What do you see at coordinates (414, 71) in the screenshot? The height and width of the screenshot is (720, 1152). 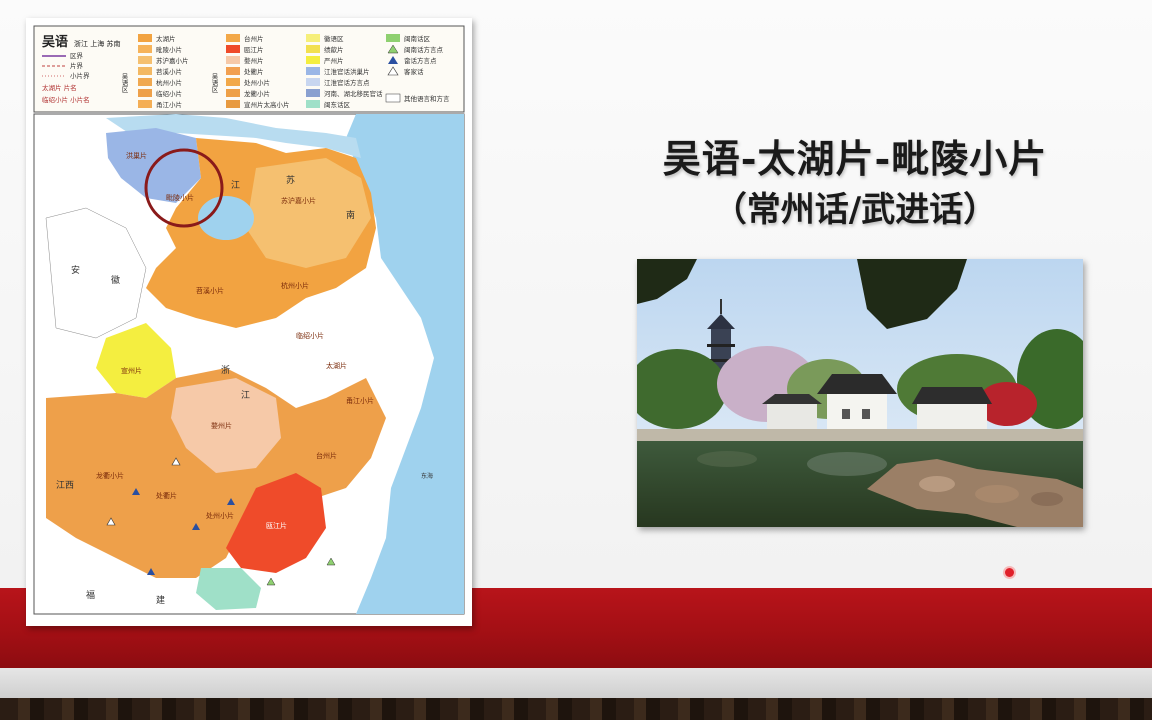 I see `legend-c4-3: 客家话` at bounding box center [414, 71].